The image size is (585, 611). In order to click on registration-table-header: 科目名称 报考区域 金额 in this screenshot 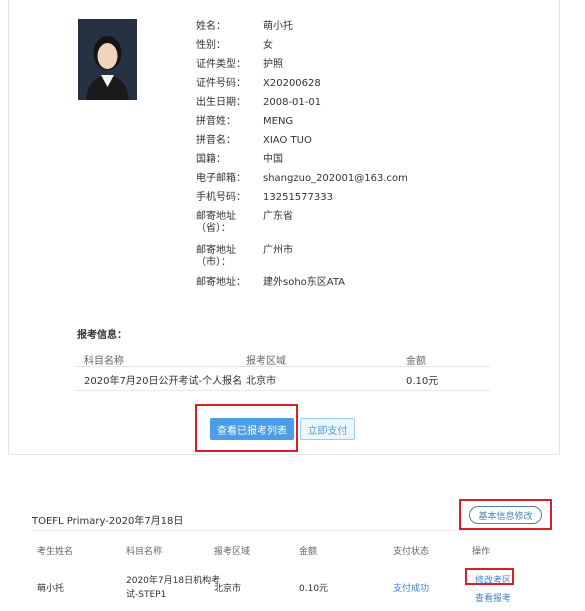, I will do `click(283, 357)`.